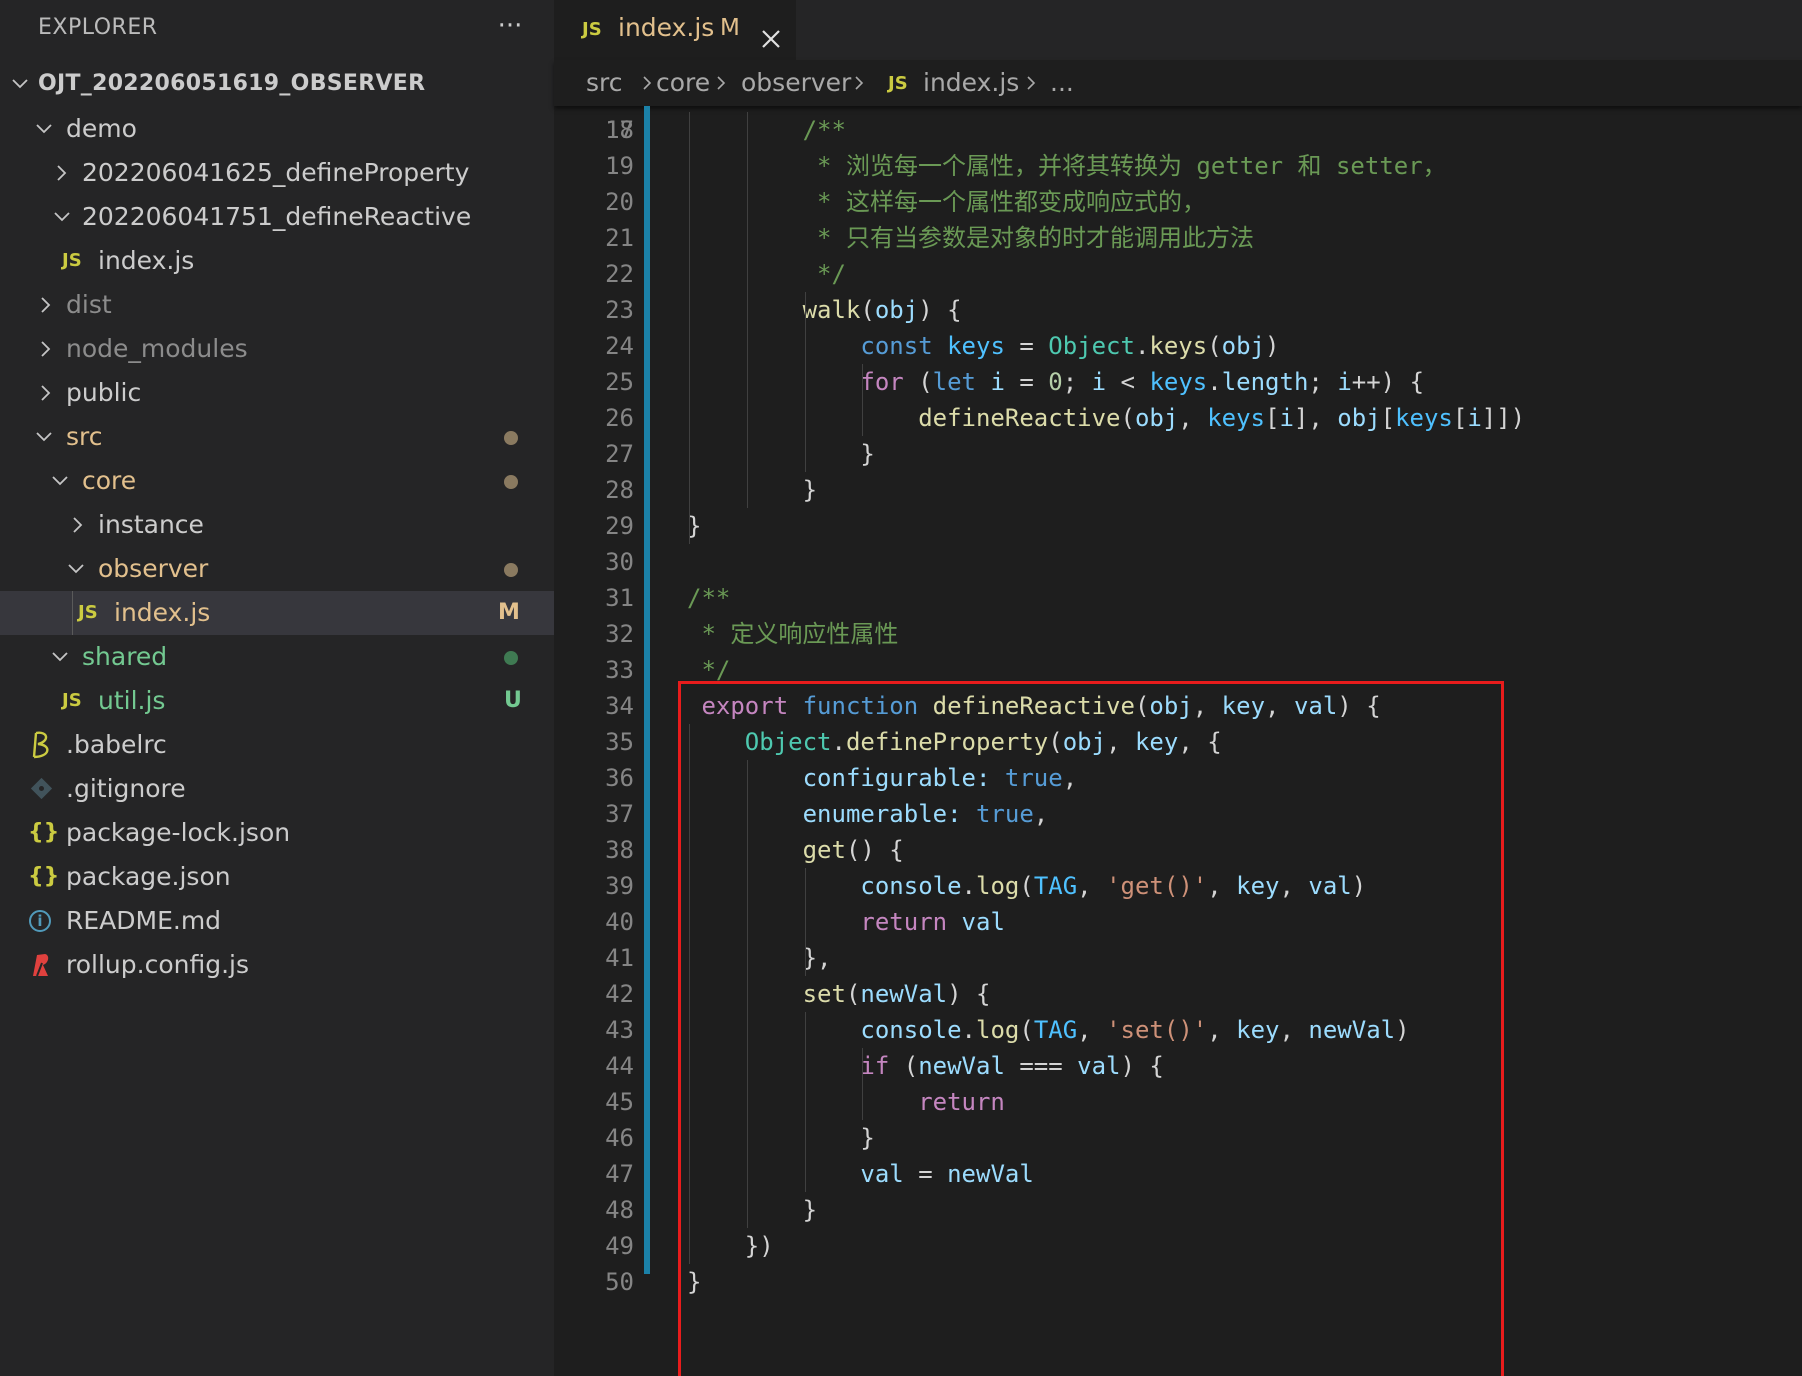 The width and height of the screenshot is (1802, 1376). Describe the element at coordinates (1178, 634) in the screenshot. I see `code-line: 32 * 定义响应性属性` at that location.